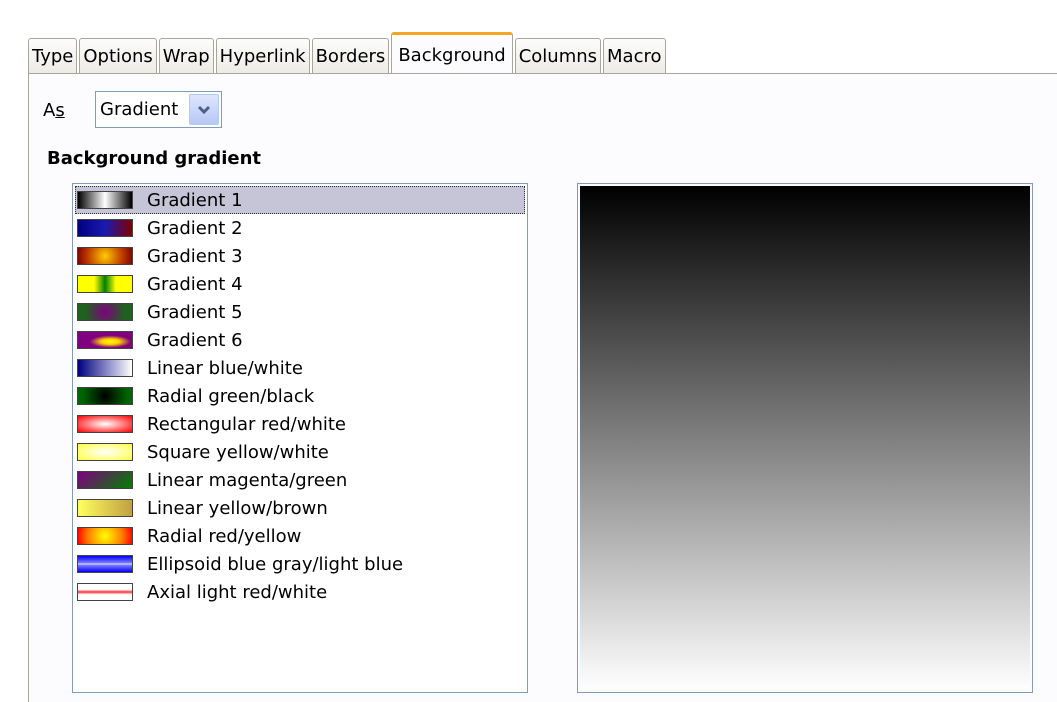  Describe the element at coordinates (237, 592) in the screenshot. I see `list-item-label: Axial light red/white` at that location.